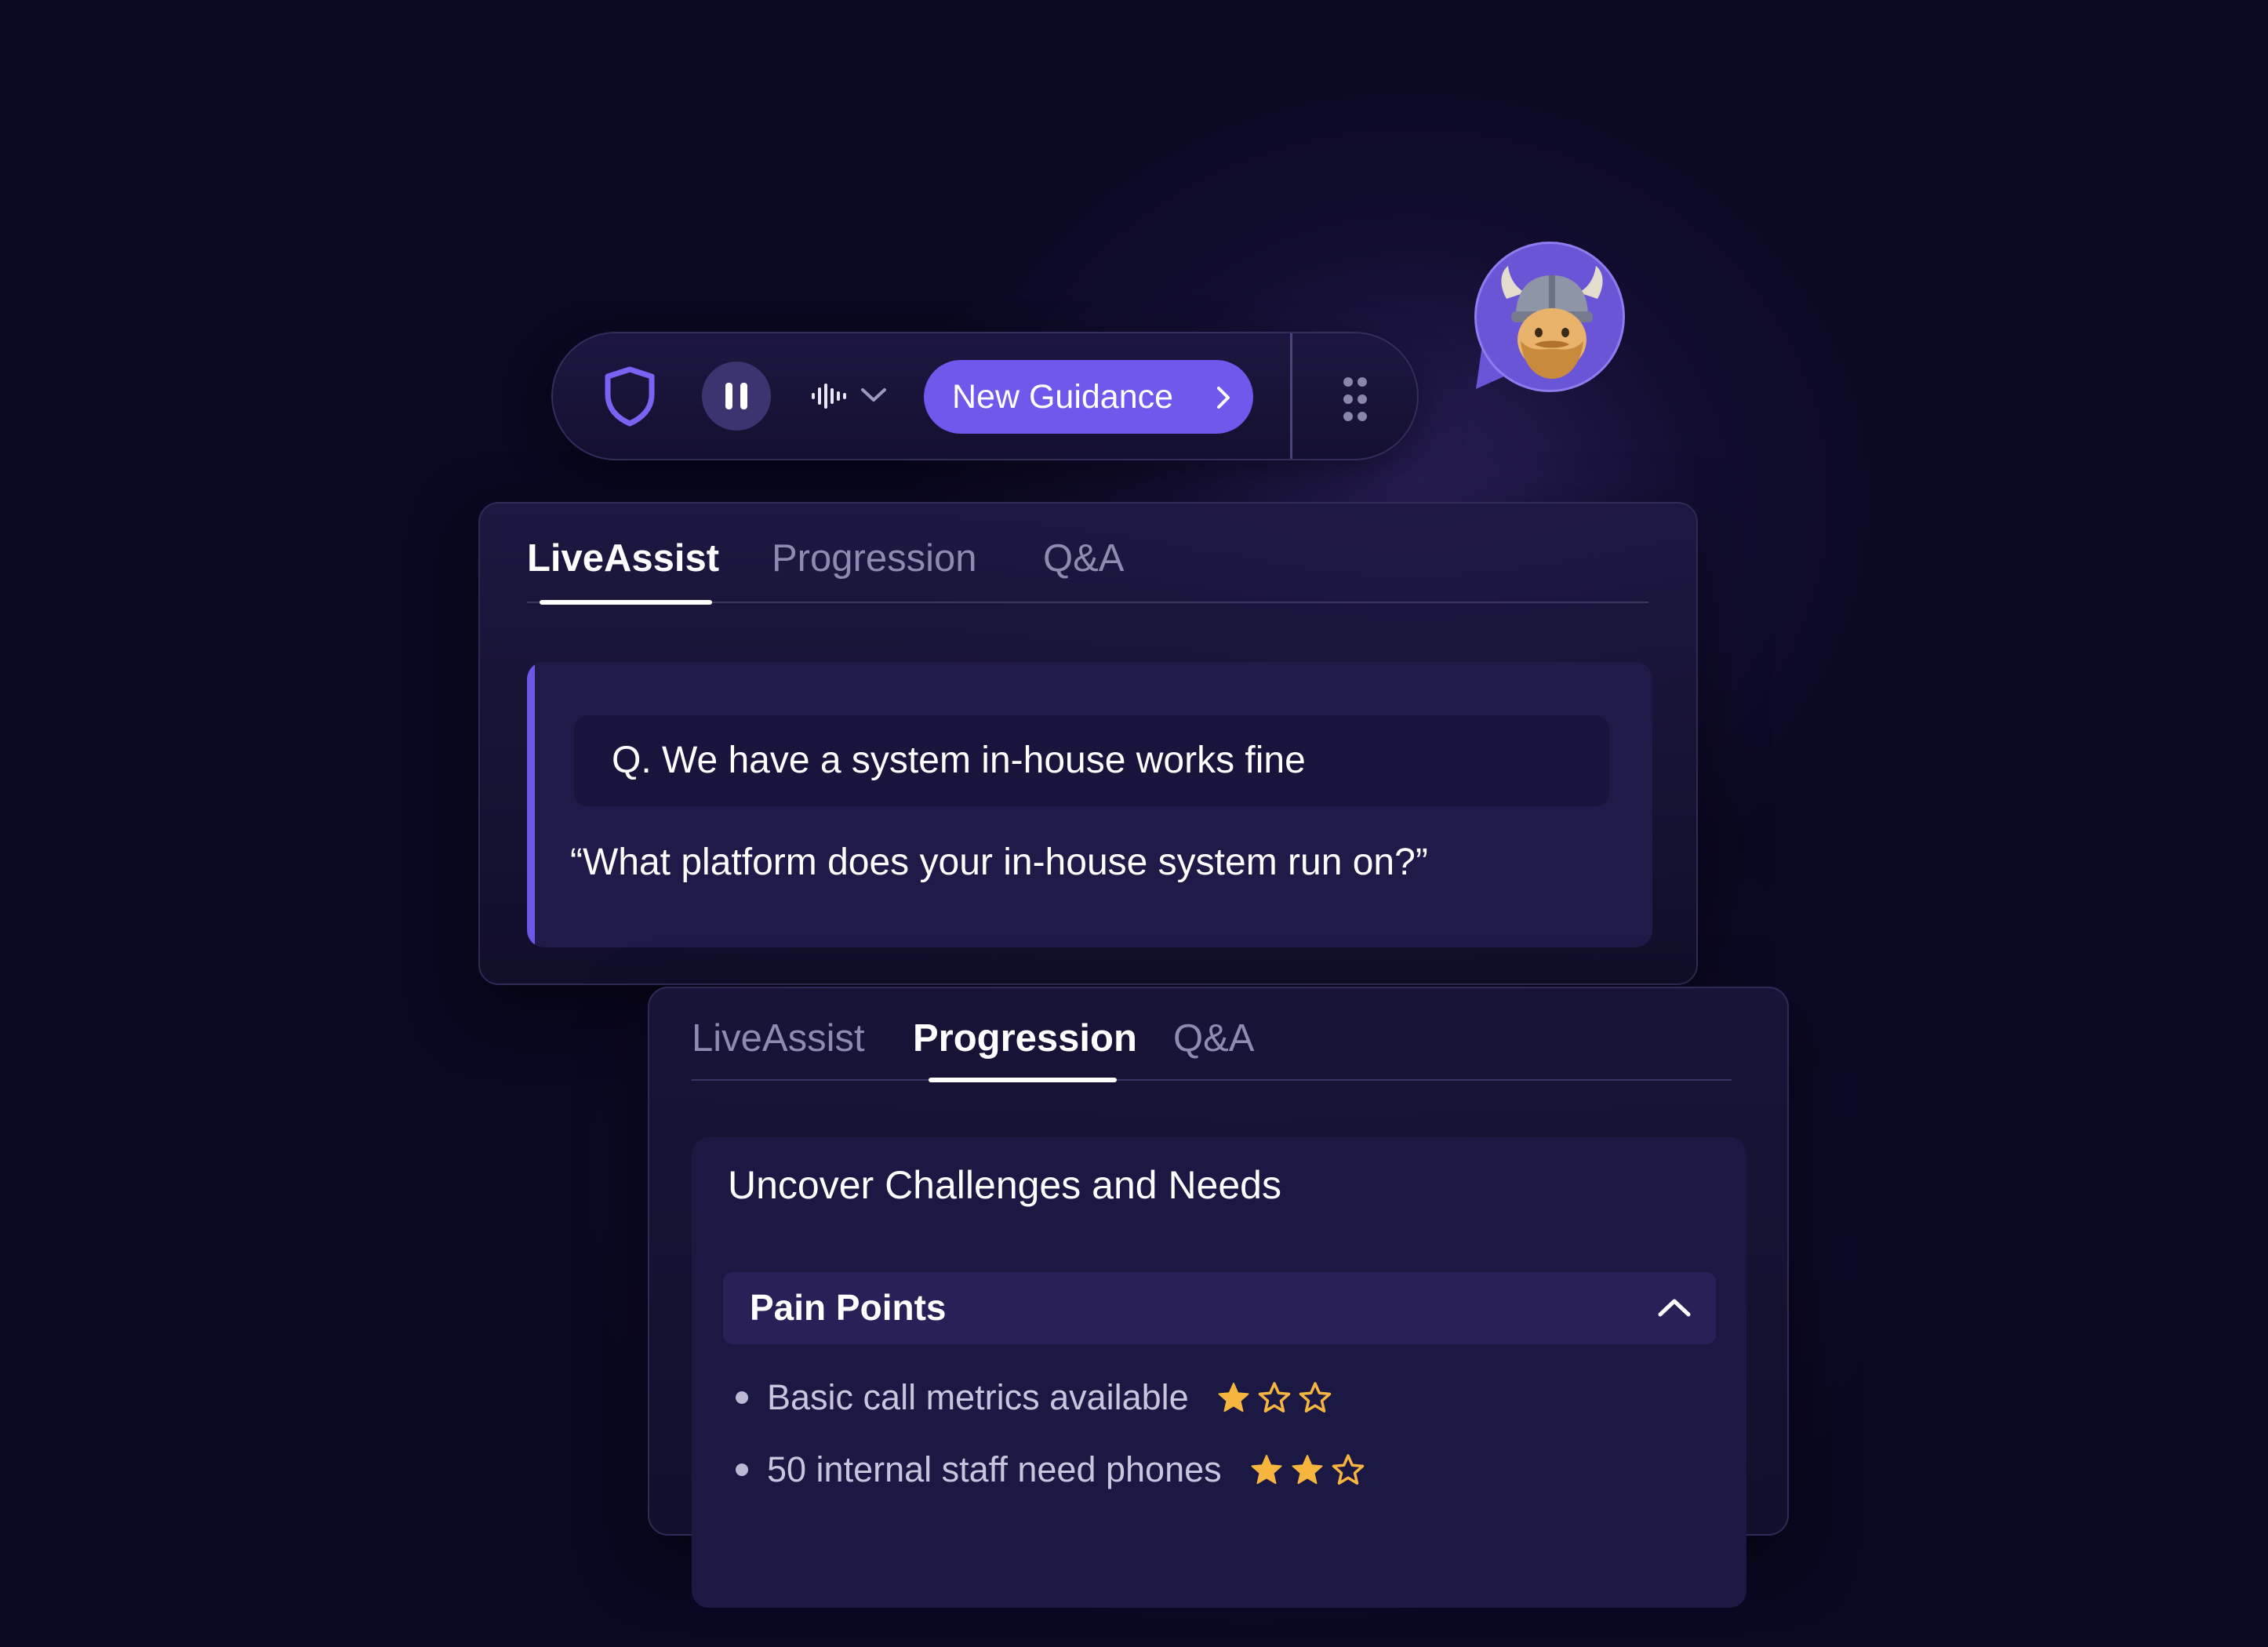  Describe the element at coordinates (1291, 396) in the screenshot. I see `toolbar-divider` at that location.